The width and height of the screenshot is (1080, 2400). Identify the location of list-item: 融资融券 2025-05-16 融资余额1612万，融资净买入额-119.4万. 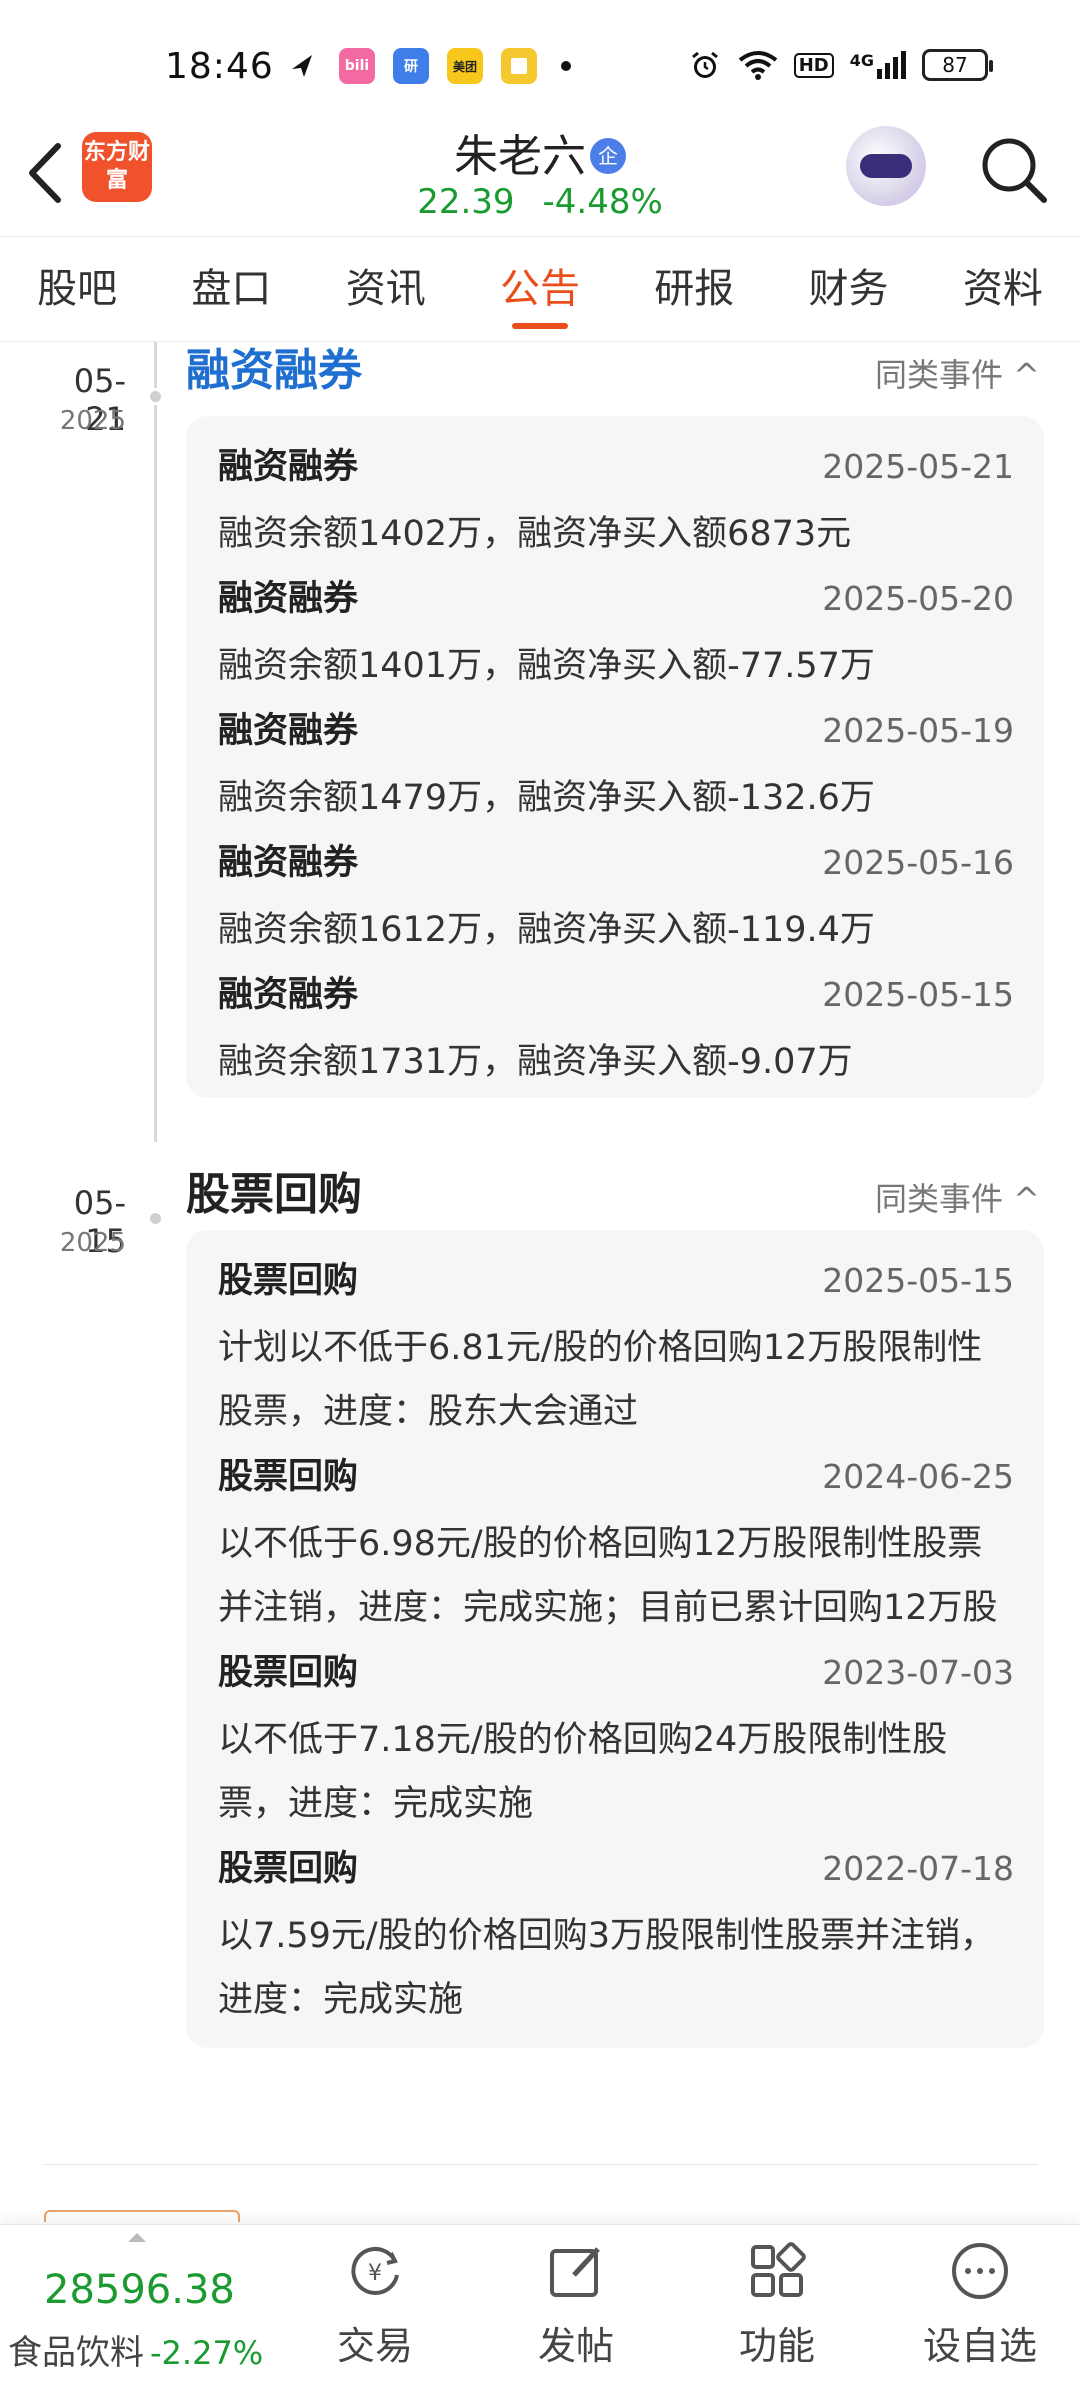
(616, 898).